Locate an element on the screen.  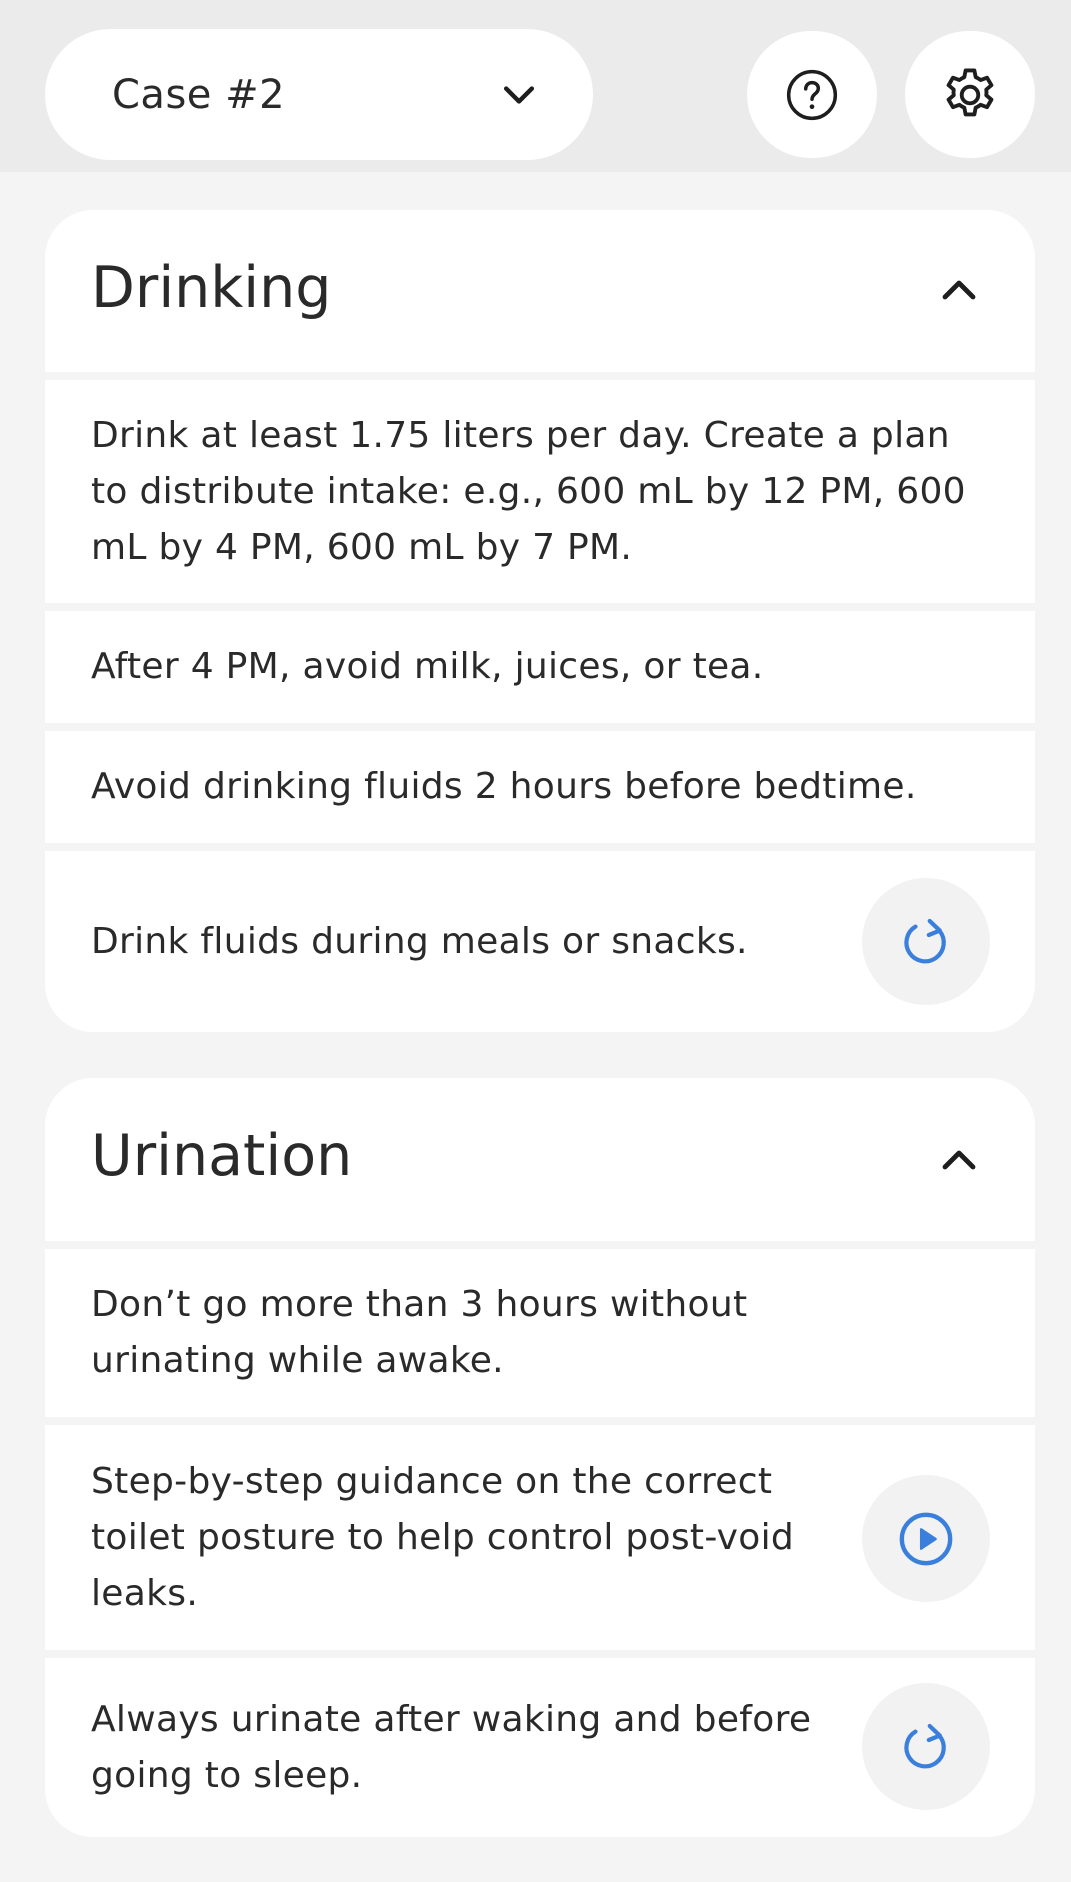
help-button is located at coordinates (812, 94).